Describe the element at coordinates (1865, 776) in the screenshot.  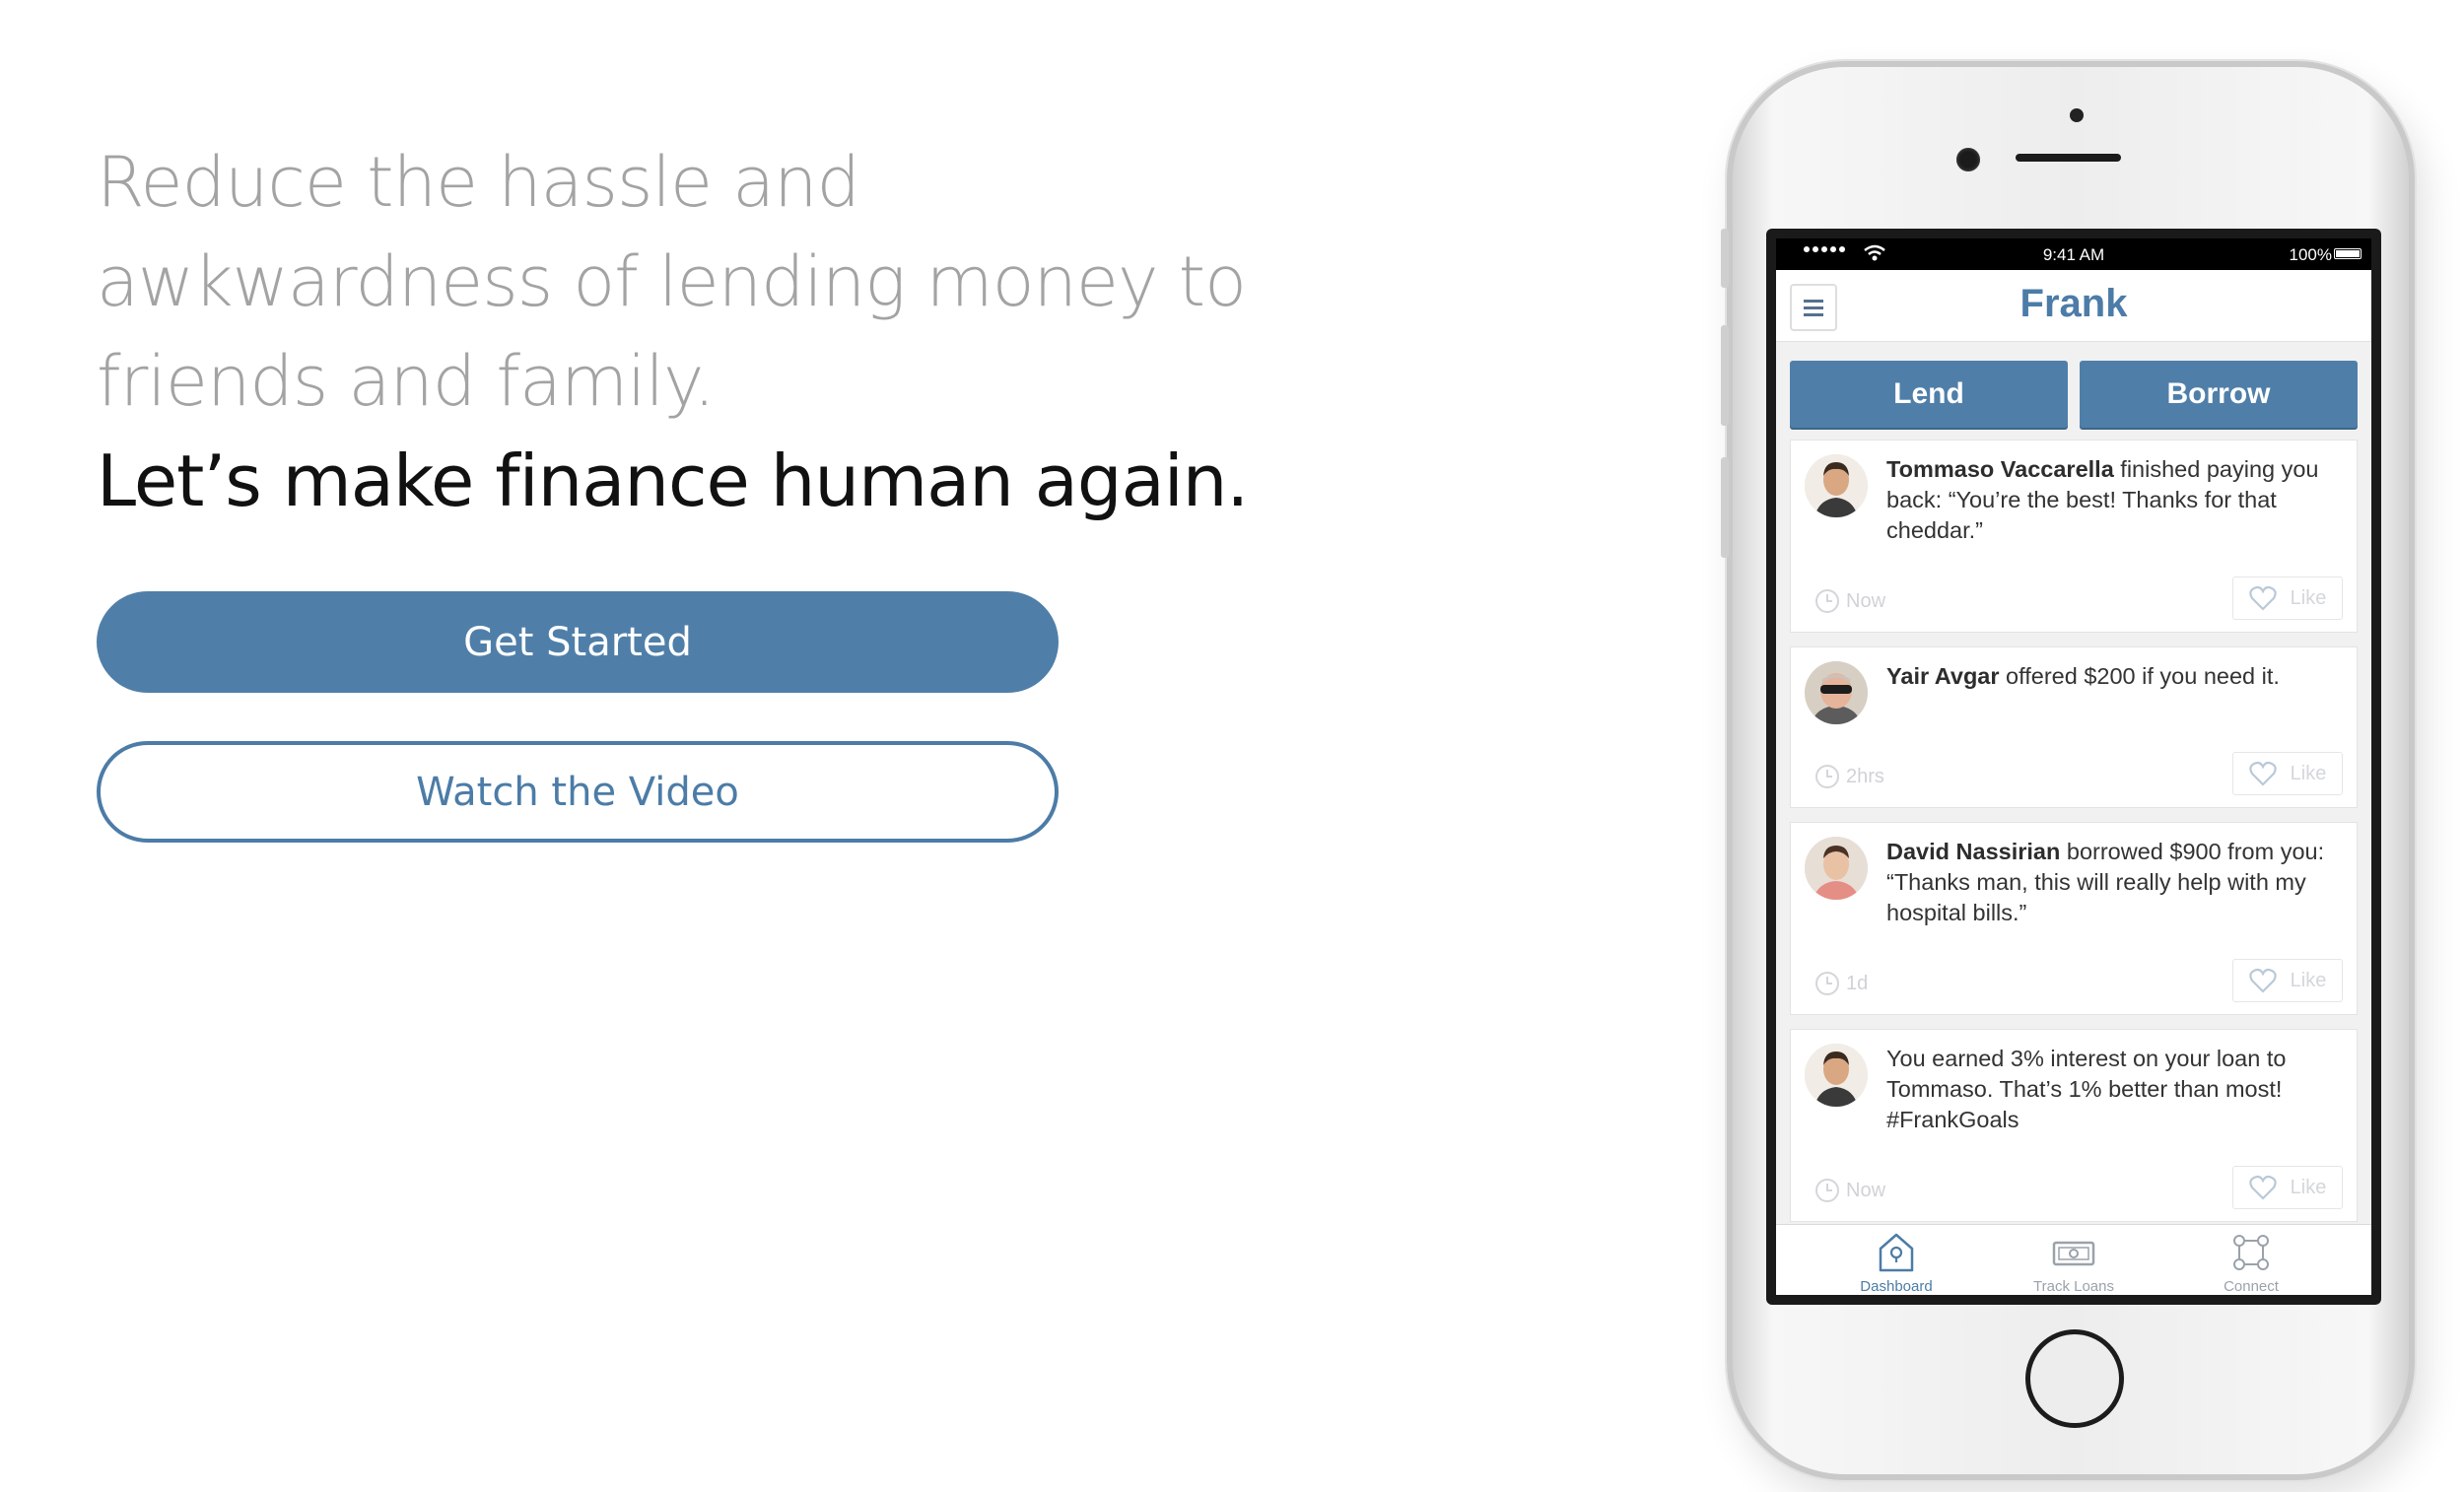
I see `feed-time: 2hrs` at that location.